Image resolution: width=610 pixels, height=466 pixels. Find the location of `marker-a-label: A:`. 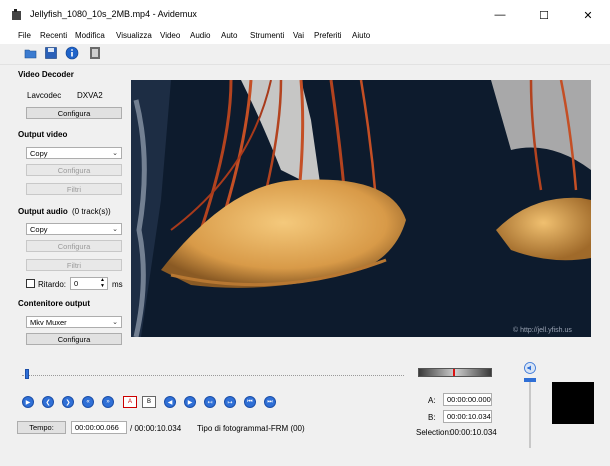

marker-a-label: A: is located at coordinates (432, 400).